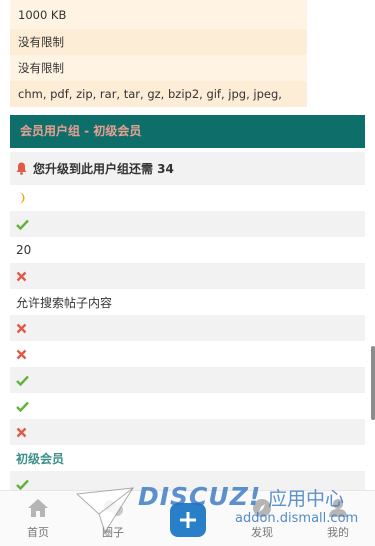  I want to click on nav-label-circle: 圈子, so click(113, 532).